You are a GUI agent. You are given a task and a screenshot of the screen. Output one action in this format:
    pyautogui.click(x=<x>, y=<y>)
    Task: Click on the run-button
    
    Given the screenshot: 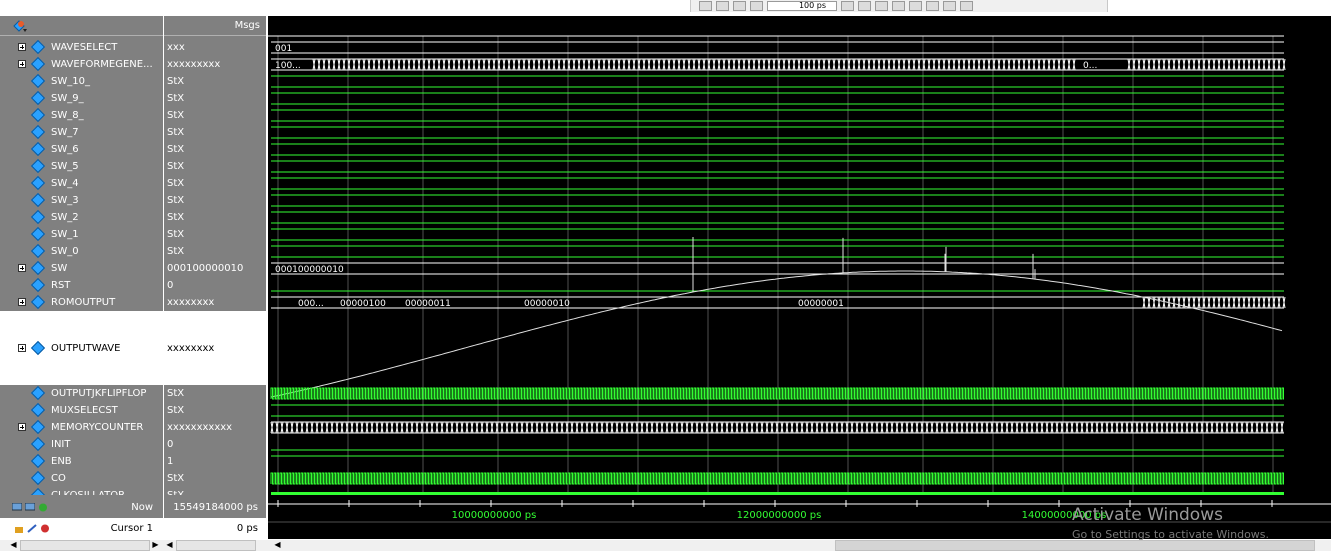 What is the action you would take?
    pyautogui.click(x=705, y=6)
    